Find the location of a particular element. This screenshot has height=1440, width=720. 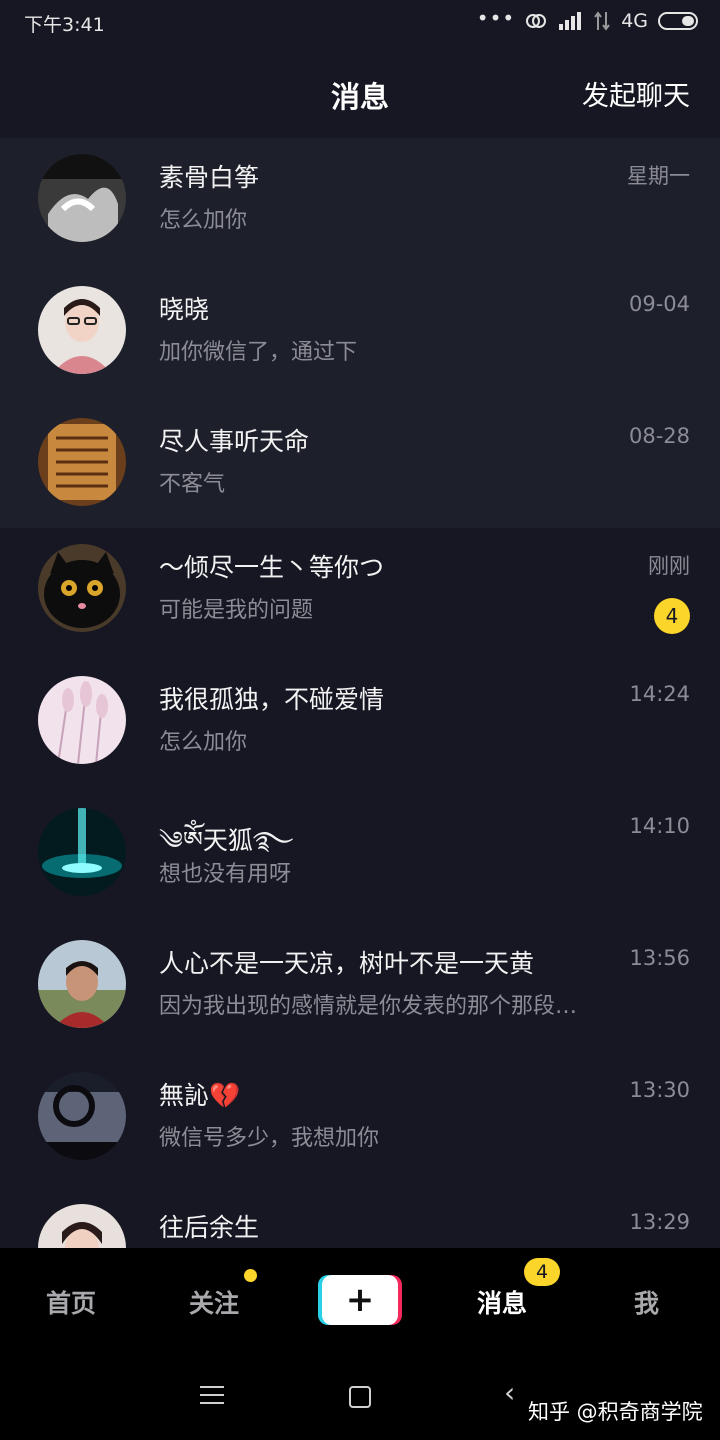

unread-badge: 4 is located at coordinates (672, 616).